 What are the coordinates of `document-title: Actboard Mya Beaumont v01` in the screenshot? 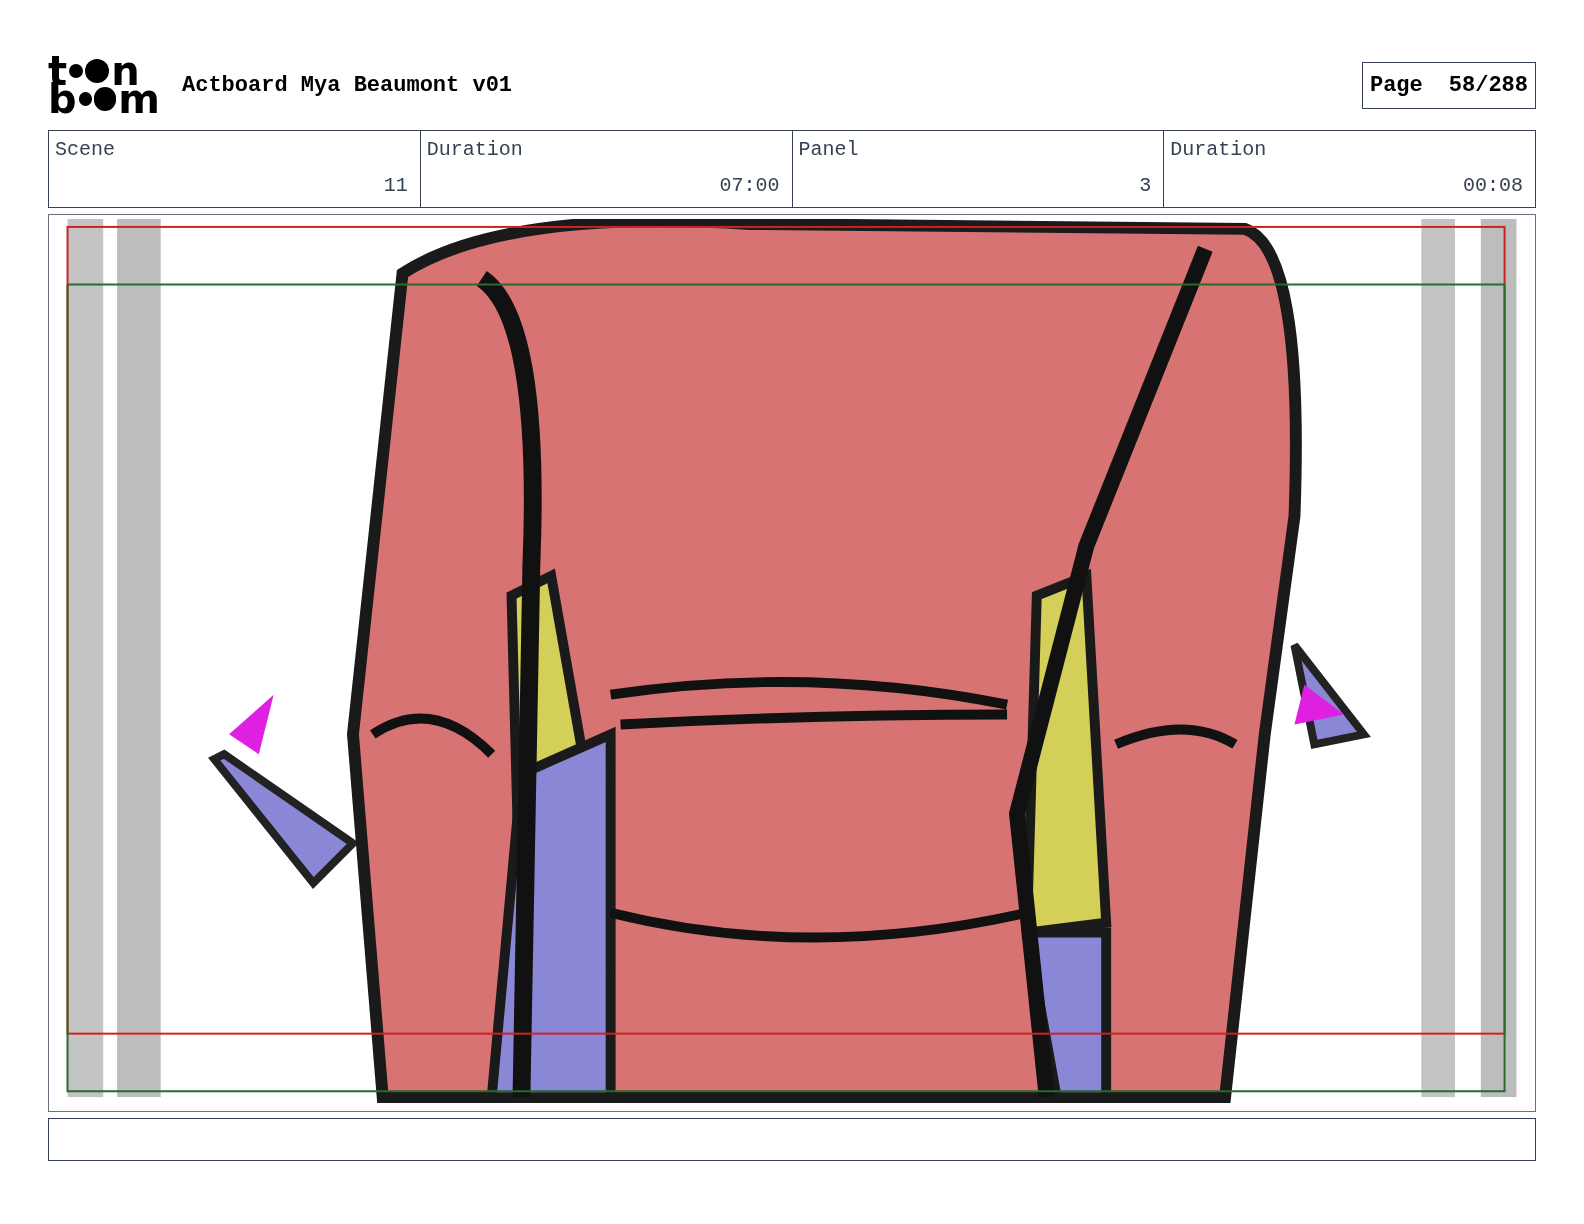 It's located at (347, 85).